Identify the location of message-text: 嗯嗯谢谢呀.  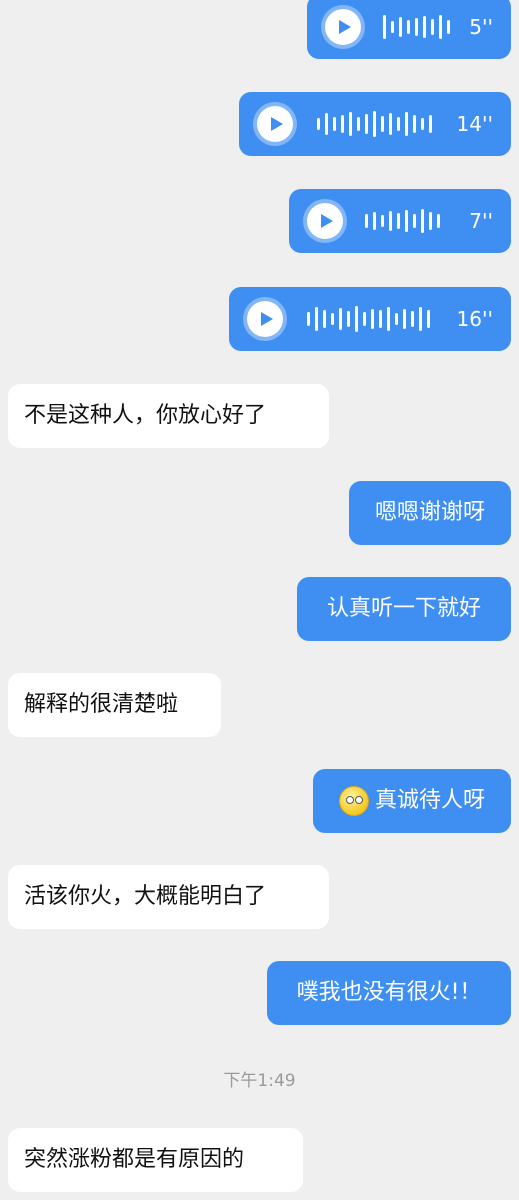
(429, 512).